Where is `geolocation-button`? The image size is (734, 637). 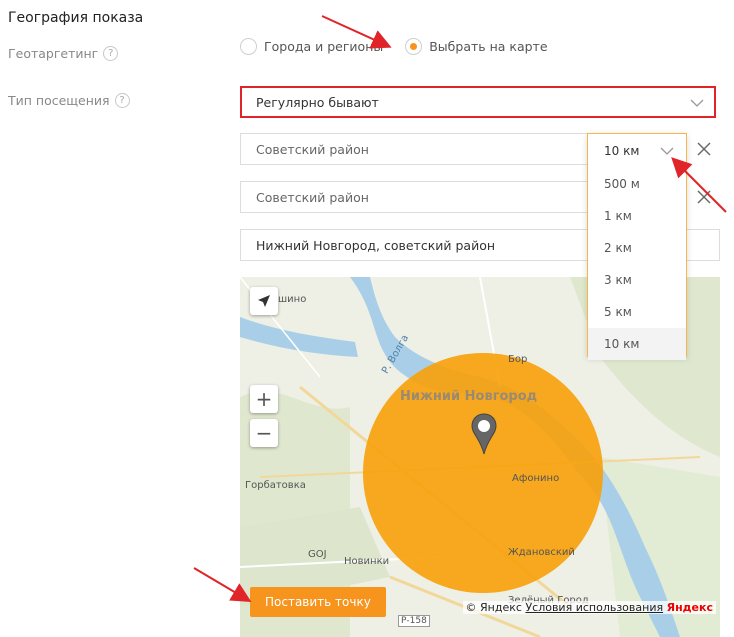
geolocation-button is located at coordinates (264, 301).